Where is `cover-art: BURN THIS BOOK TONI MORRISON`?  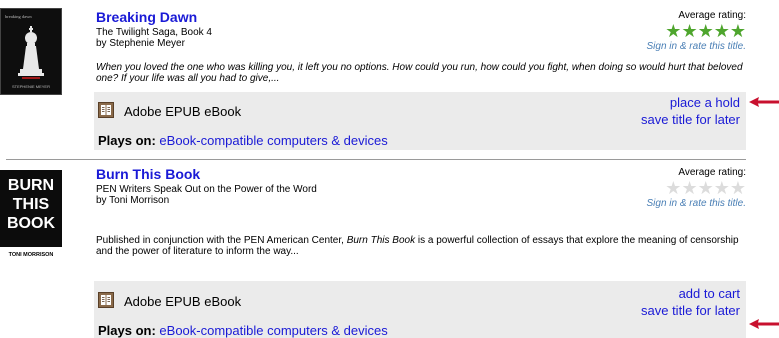
cover-art: BURN THIS BOOK TONI MORRISON is located at coordinates (31, 215).